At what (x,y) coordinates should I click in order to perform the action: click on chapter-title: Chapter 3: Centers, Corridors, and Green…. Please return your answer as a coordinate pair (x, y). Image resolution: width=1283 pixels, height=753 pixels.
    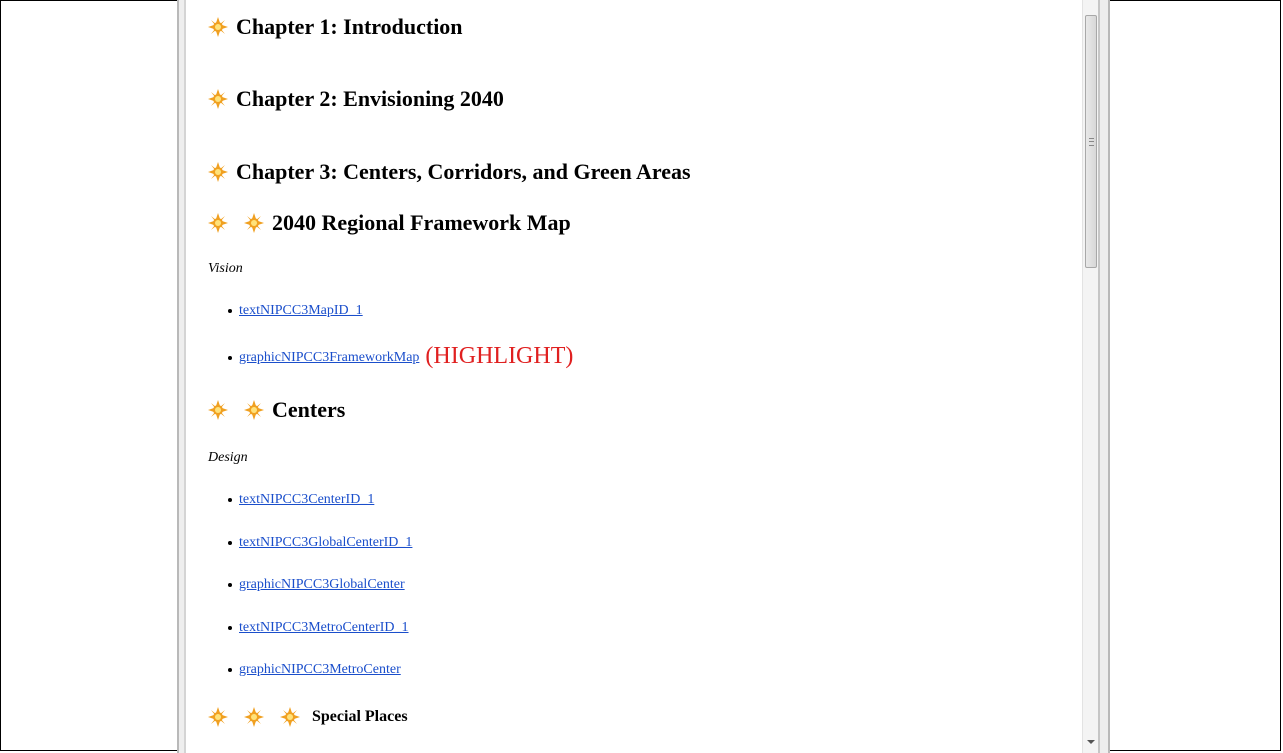
    Looking at the image, I should click on (463, 171).